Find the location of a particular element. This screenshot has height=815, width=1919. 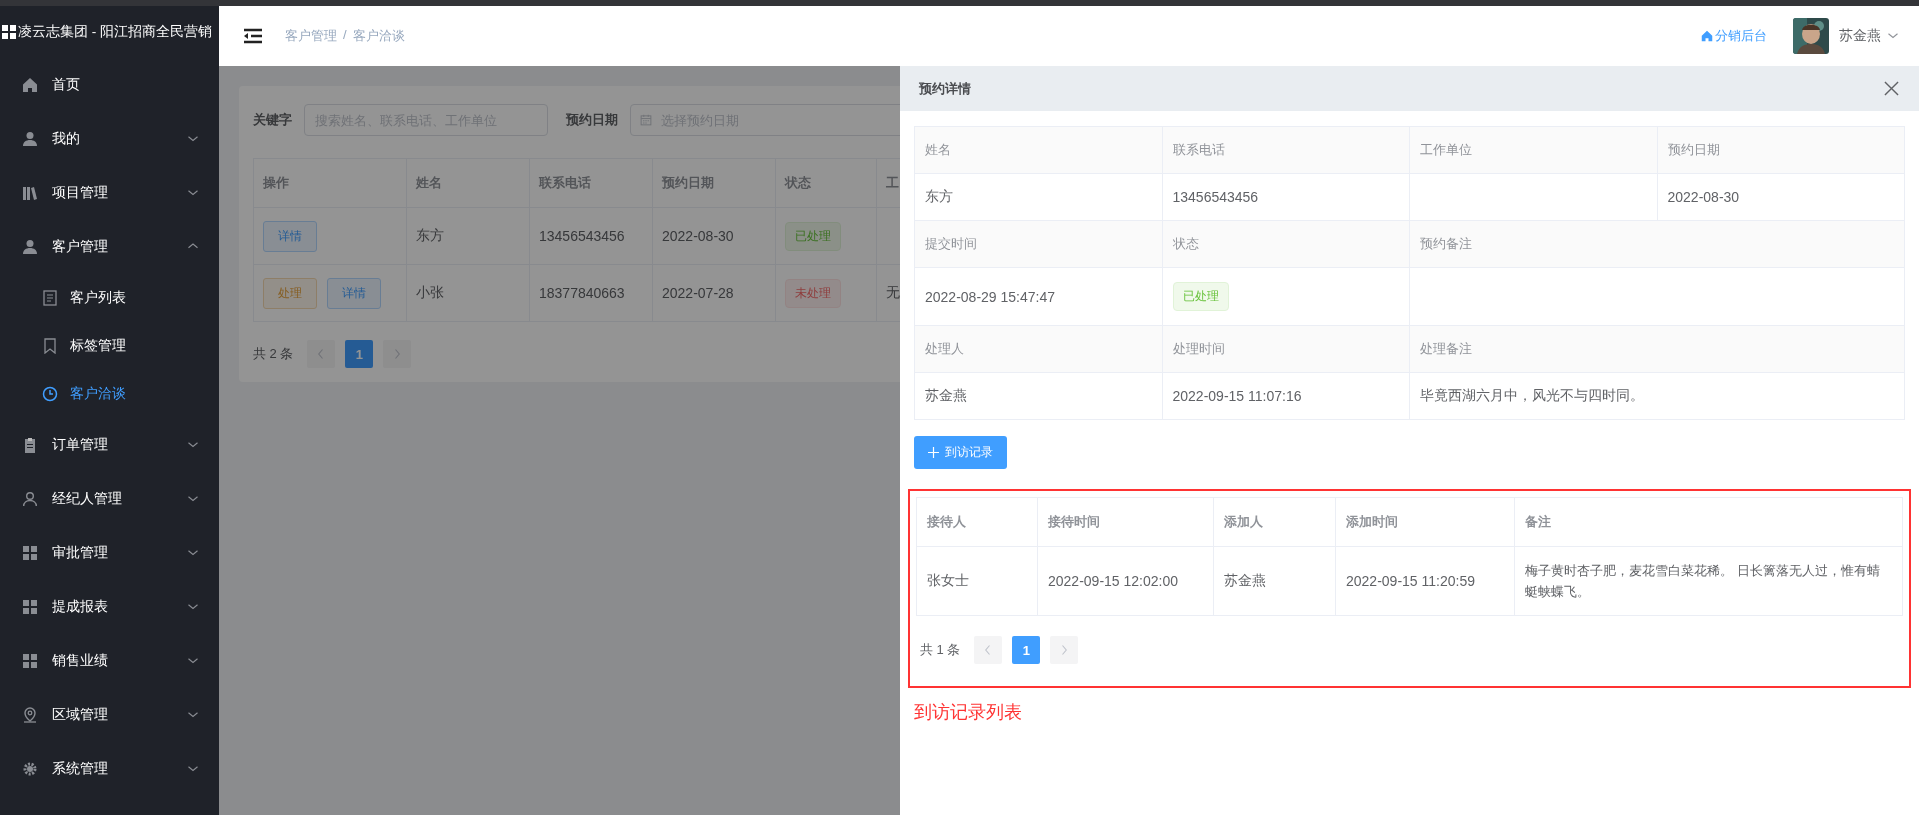

column-header: 预约日期 is located at coordinates (714, 183).